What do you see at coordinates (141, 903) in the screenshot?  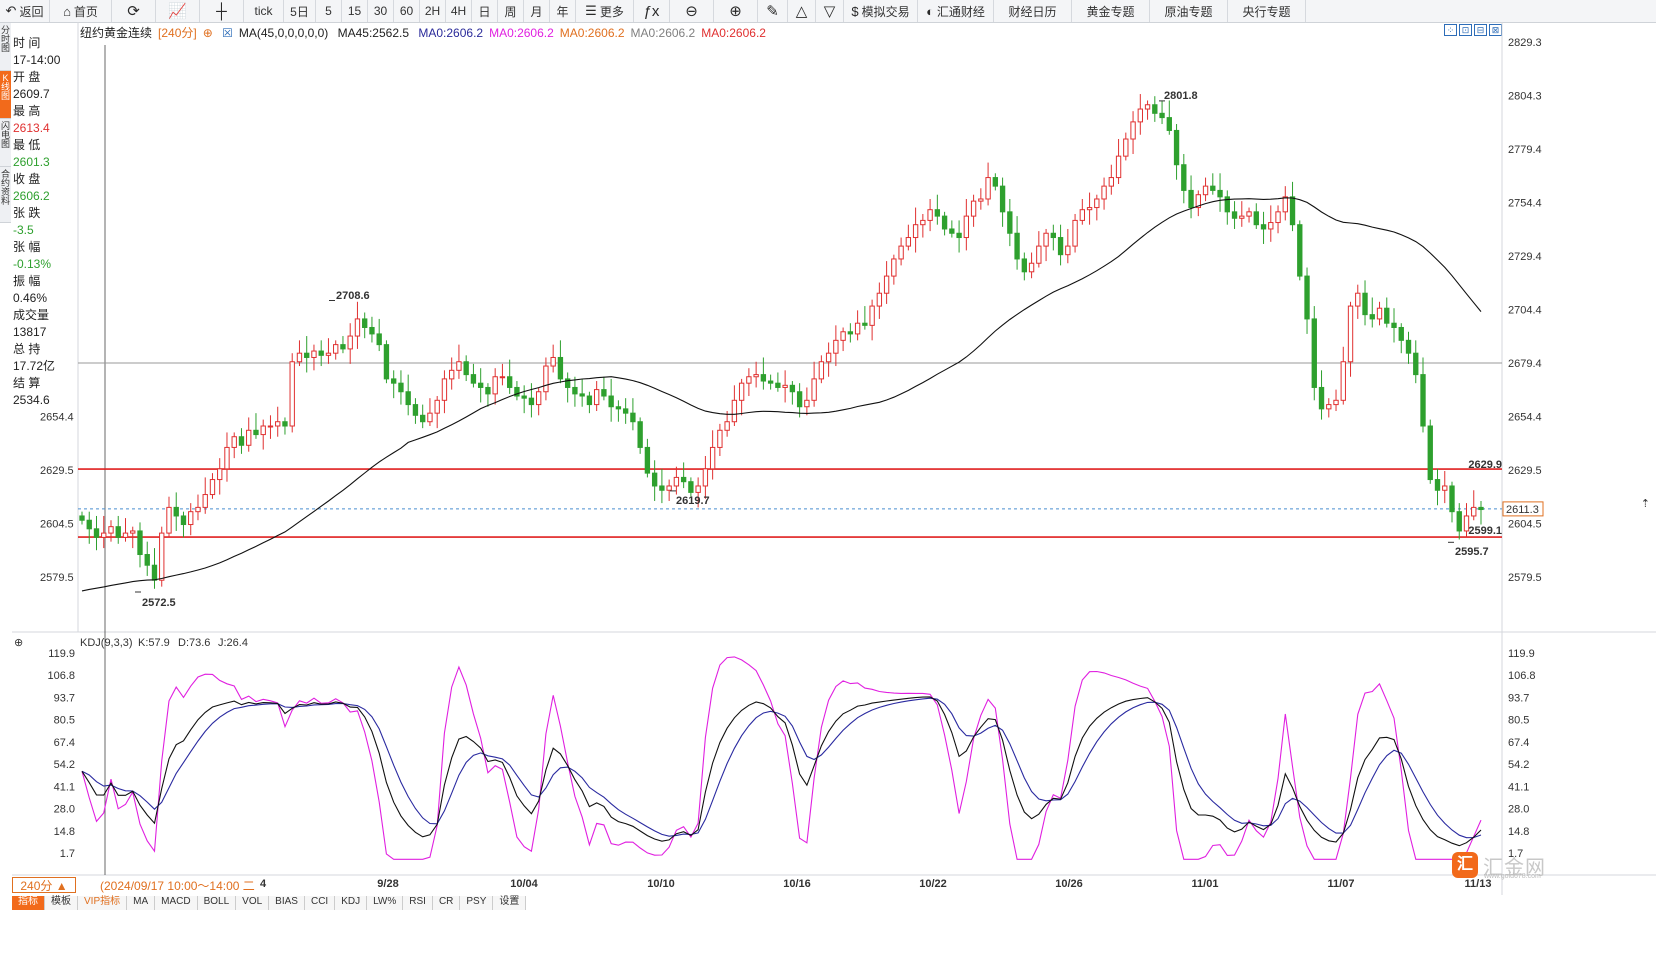 I see `indicator-tab-ma3: MA` at bounding box center [141, 903].